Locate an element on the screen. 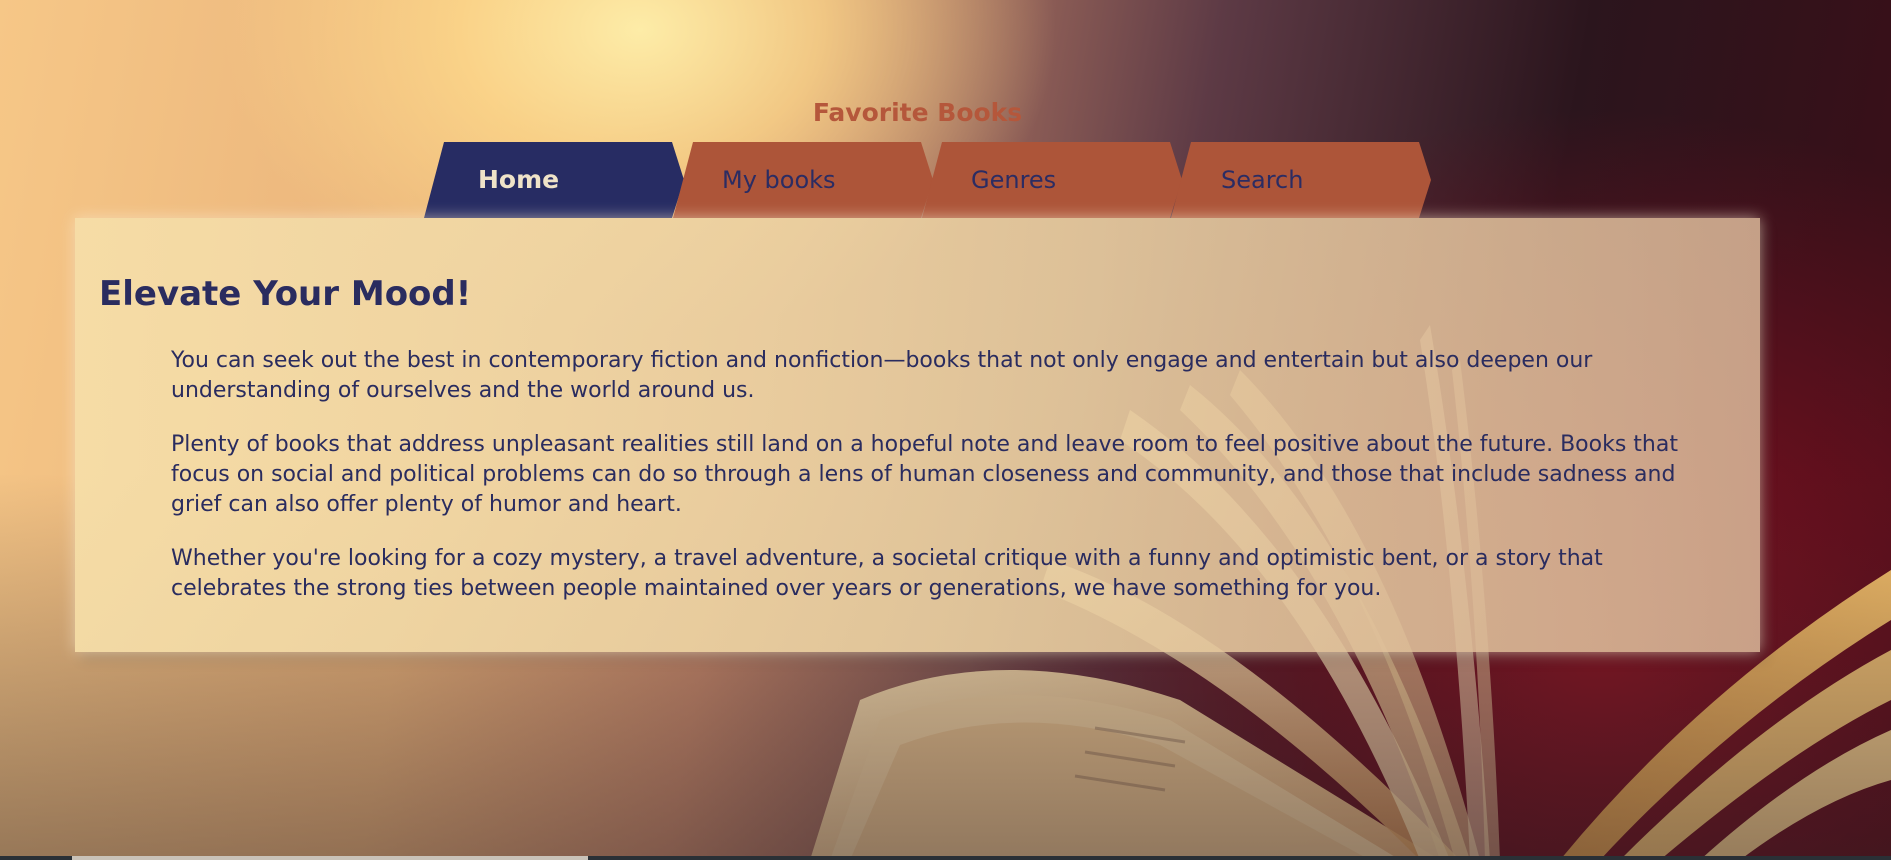  tab-my-books: My books is located at coordinates (803, 180).